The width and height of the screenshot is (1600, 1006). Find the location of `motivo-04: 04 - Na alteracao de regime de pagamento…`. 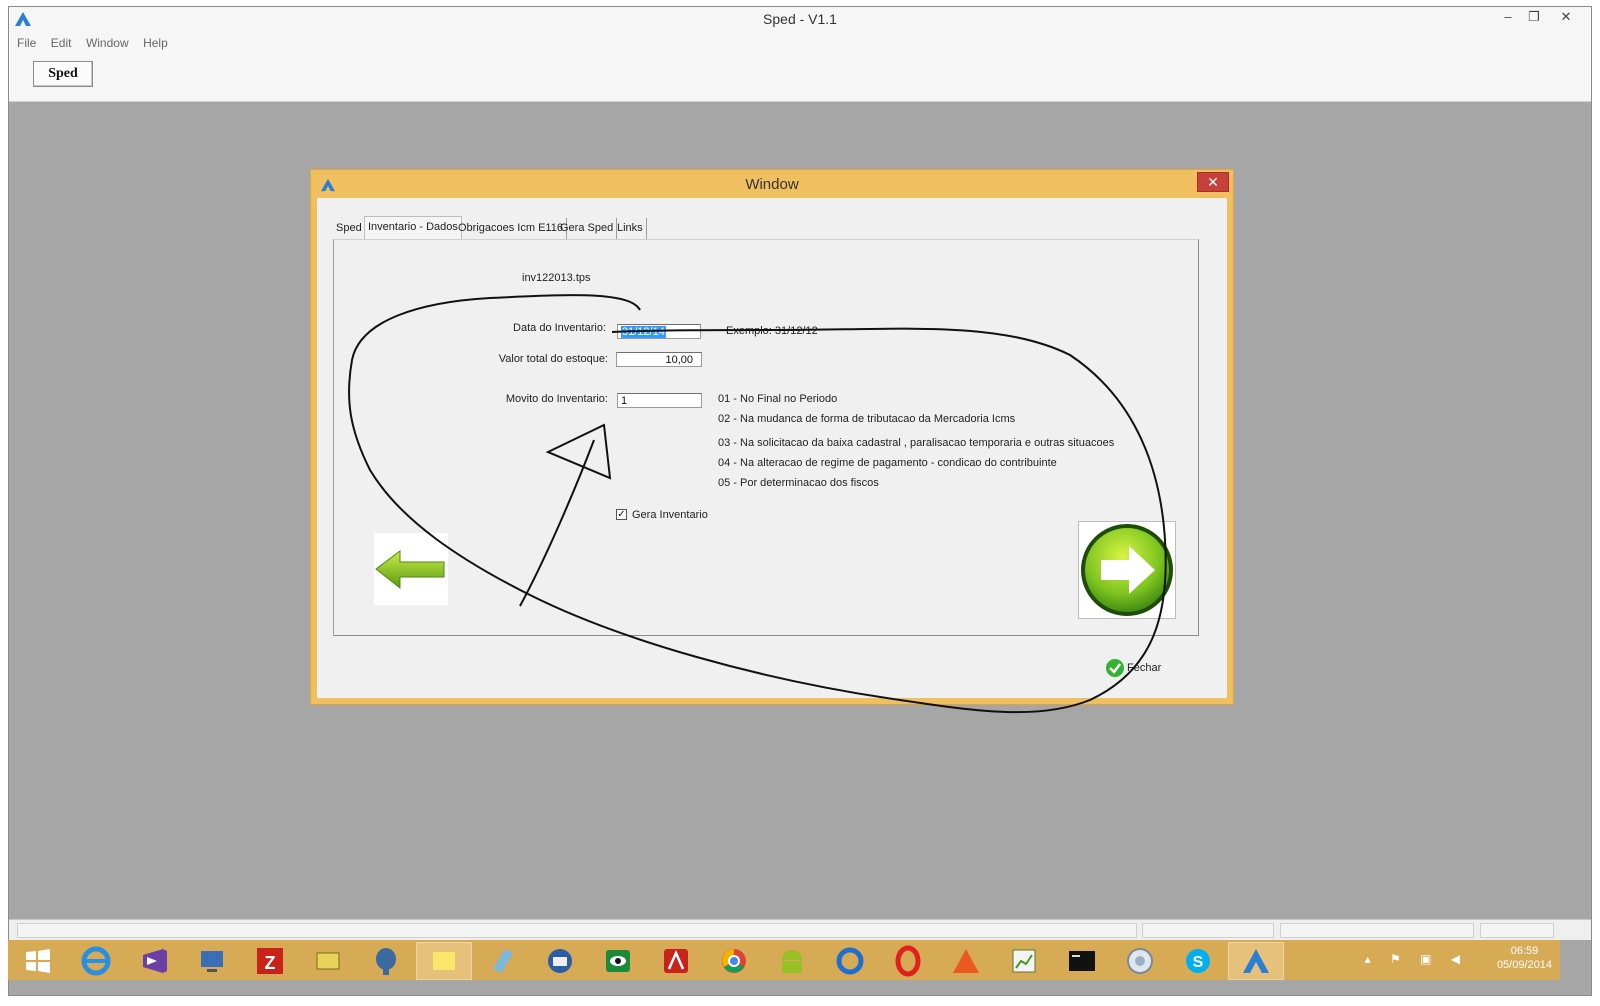

motivo-04: 04 - Na alteracao de regime de pagamento… is located at coordinates (887, 463).